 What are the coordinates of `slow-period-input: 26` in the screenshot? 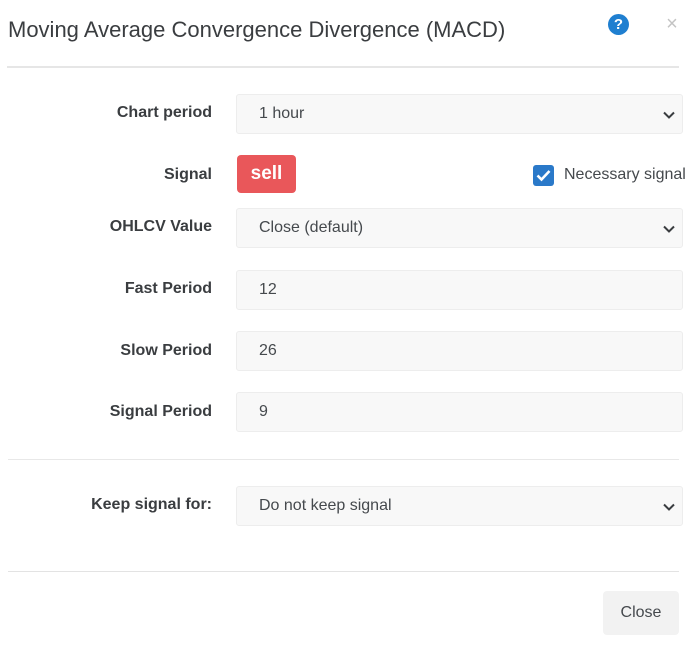 It's located at (459, 351).